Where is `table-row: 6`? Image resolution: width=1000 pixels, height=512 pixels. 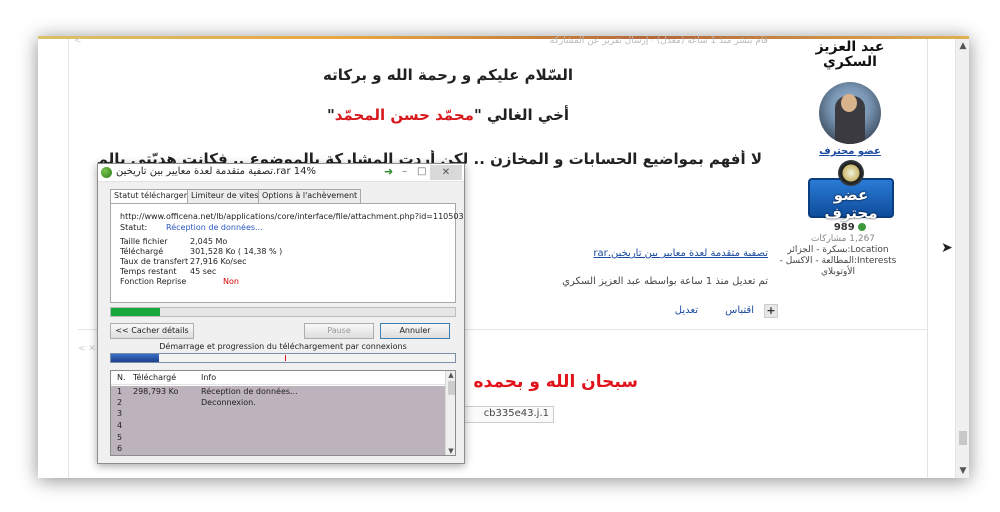
table-row: 6 is located at coordinates (278, 449).